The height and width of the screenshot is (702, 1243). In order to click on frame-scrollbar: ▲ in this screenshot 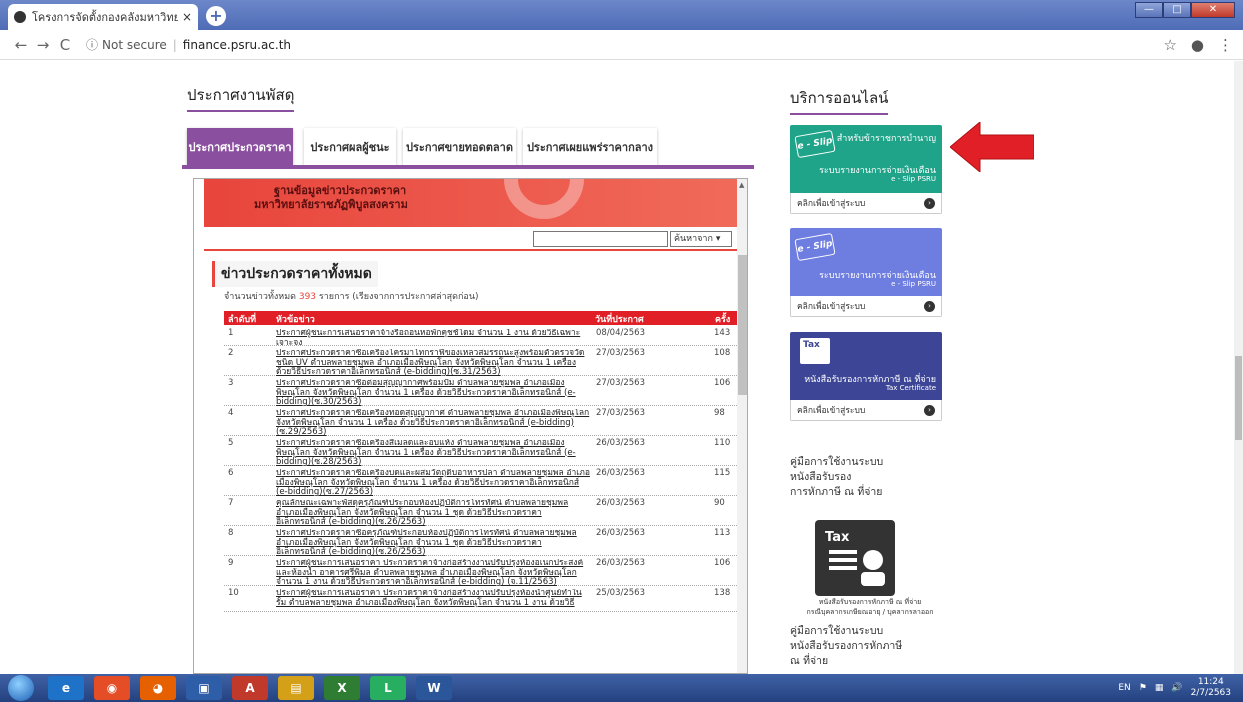, I will do `click(742, 426)`.